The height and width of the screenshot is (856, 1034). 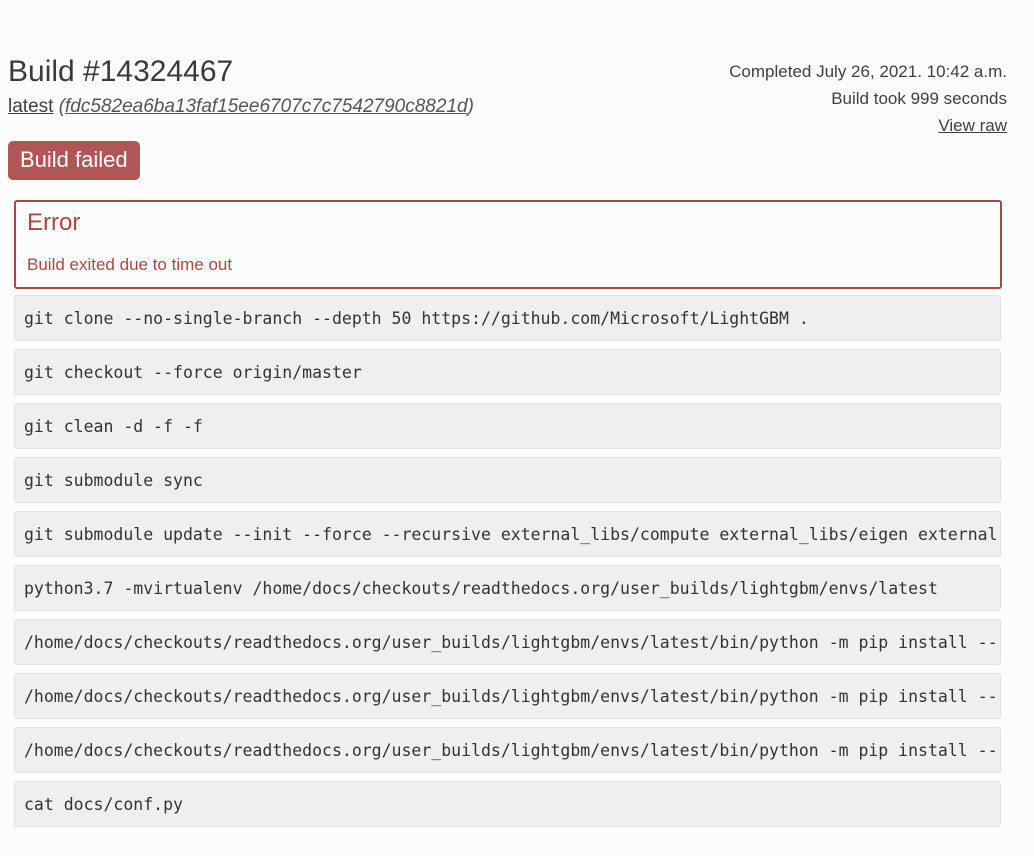 What do you see at coordinates (193, 372) in the screenshot?
I see `command-text: git checkout --force origin/master` at bounding box center [193, 372].